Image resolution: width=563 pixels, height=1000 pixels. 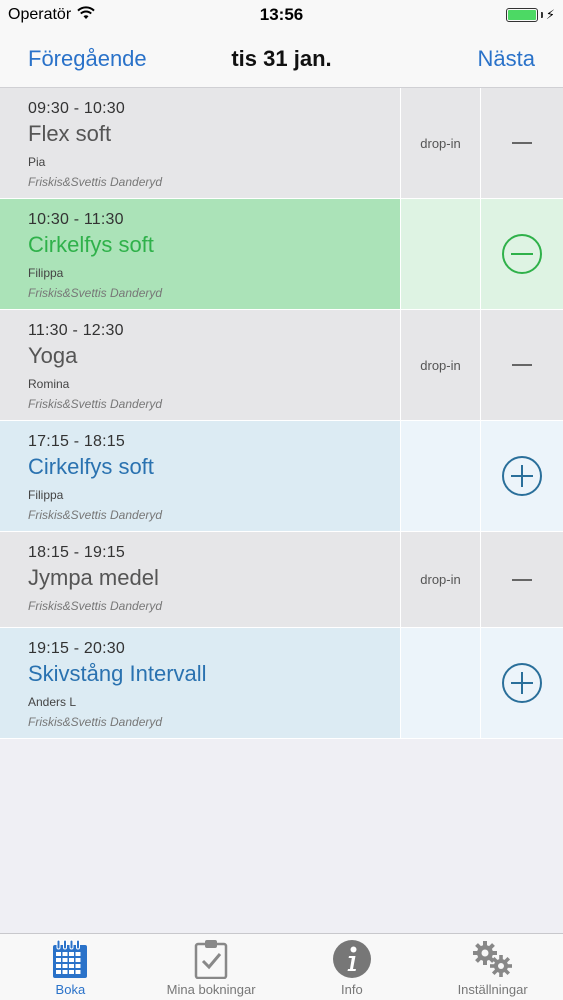 What do you see at coordinates (506, 59) in the screenshot?
I see `next-day-button: Nästa` at bounding box center [506, 59].